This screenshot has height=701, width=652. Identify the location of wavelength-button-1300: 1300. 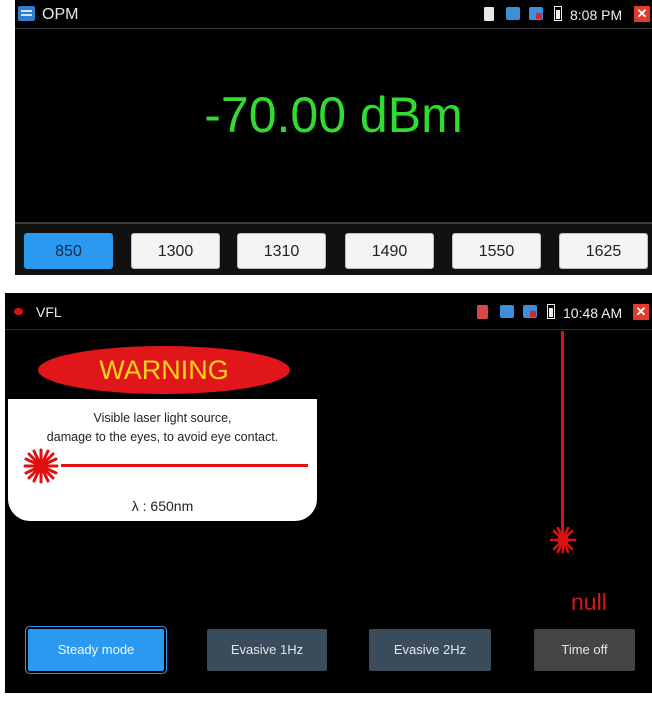
(175, 251).